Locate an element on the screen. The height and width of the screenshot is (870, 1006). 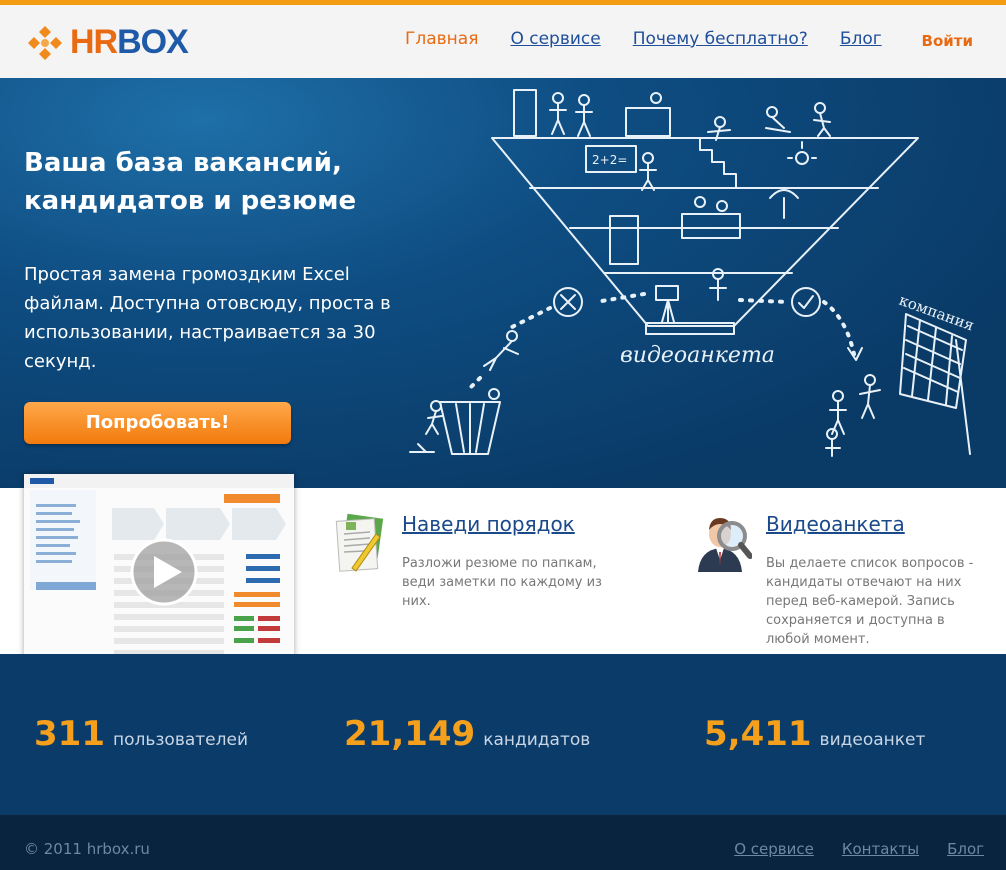
sketch-label-videoform: видеоанкета is located at coordinates (697, 355).